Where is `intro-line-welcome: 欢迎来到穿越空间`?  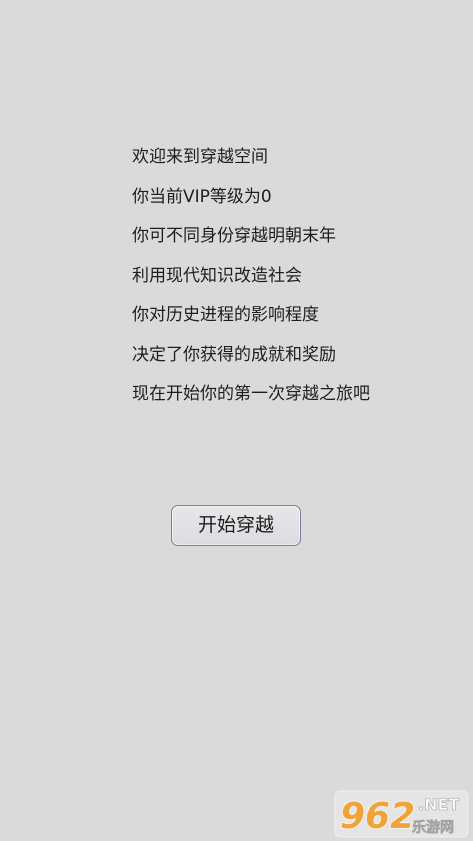 intro-line-welcome: 欢迎来到穿越空间 is located at coordinates (200, 157).